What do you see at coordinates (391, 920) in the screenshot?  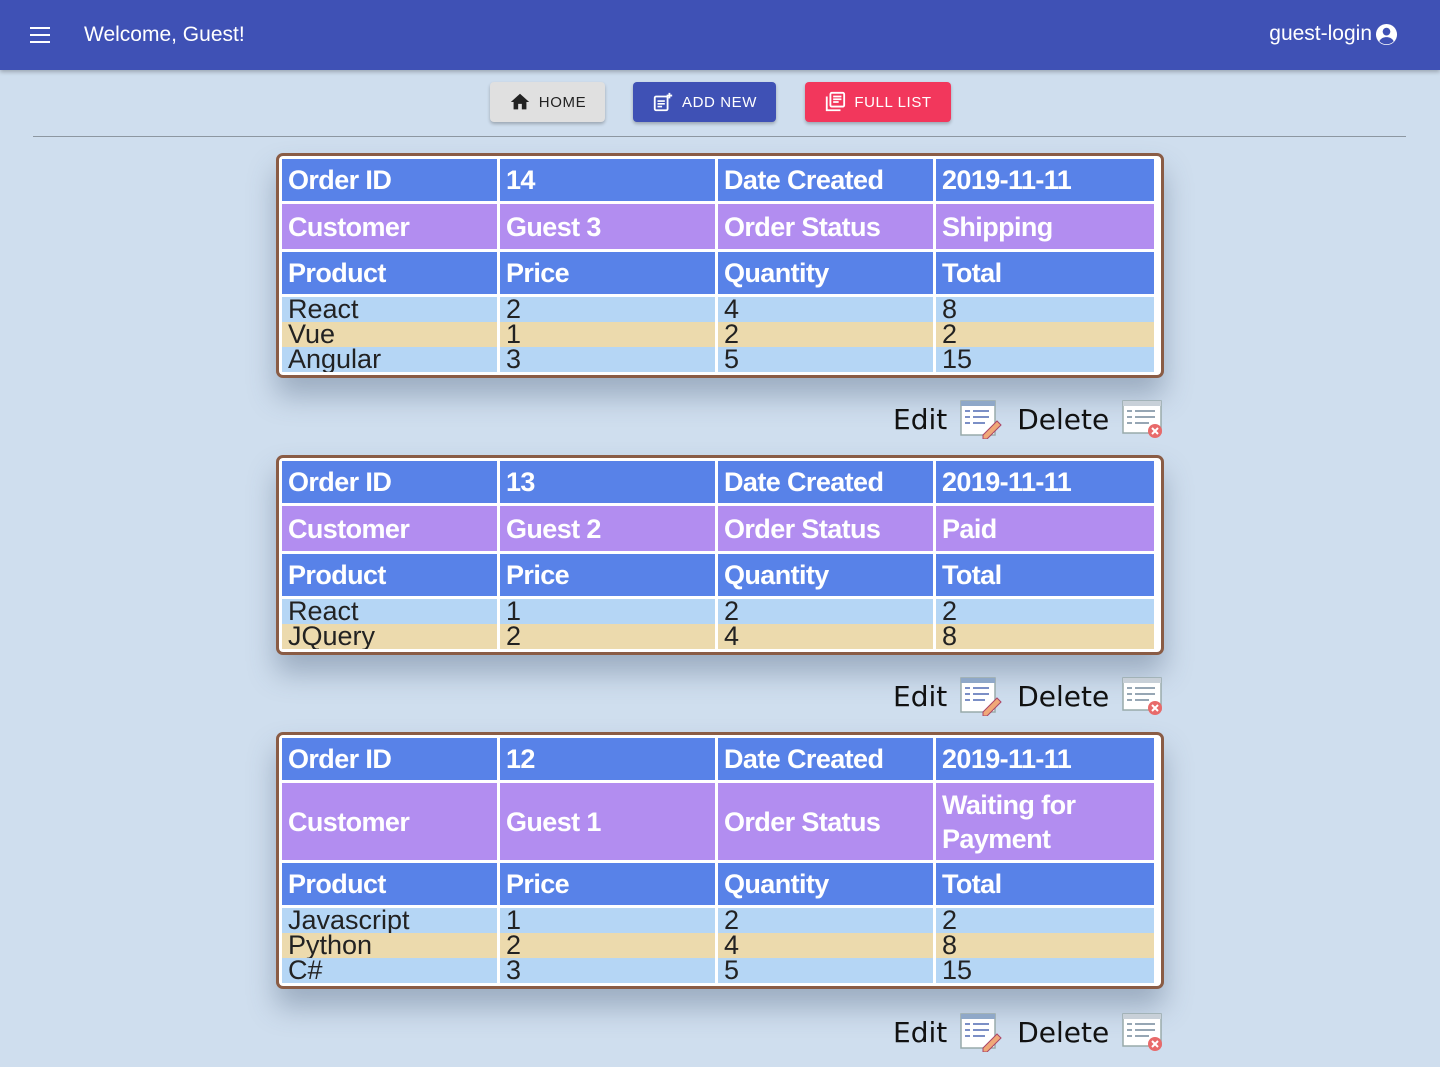 I see `product-cell: Javascript` at bounding box center [391, 920].